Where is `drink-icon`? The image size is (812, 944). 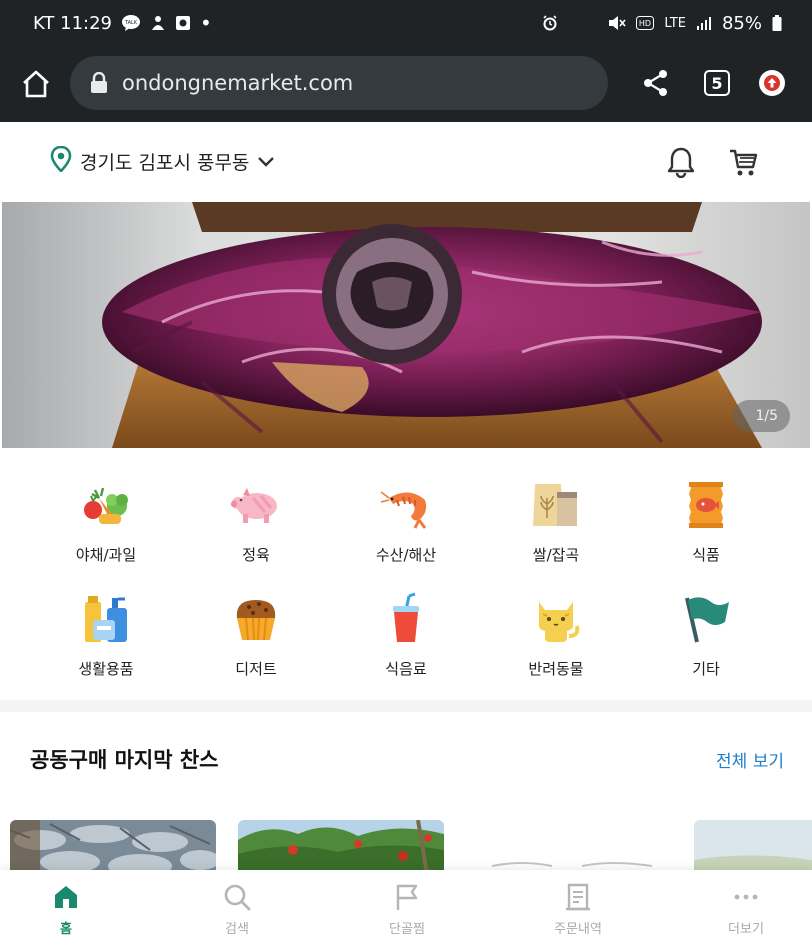
drink-icon is located at coordinates (406, 619).